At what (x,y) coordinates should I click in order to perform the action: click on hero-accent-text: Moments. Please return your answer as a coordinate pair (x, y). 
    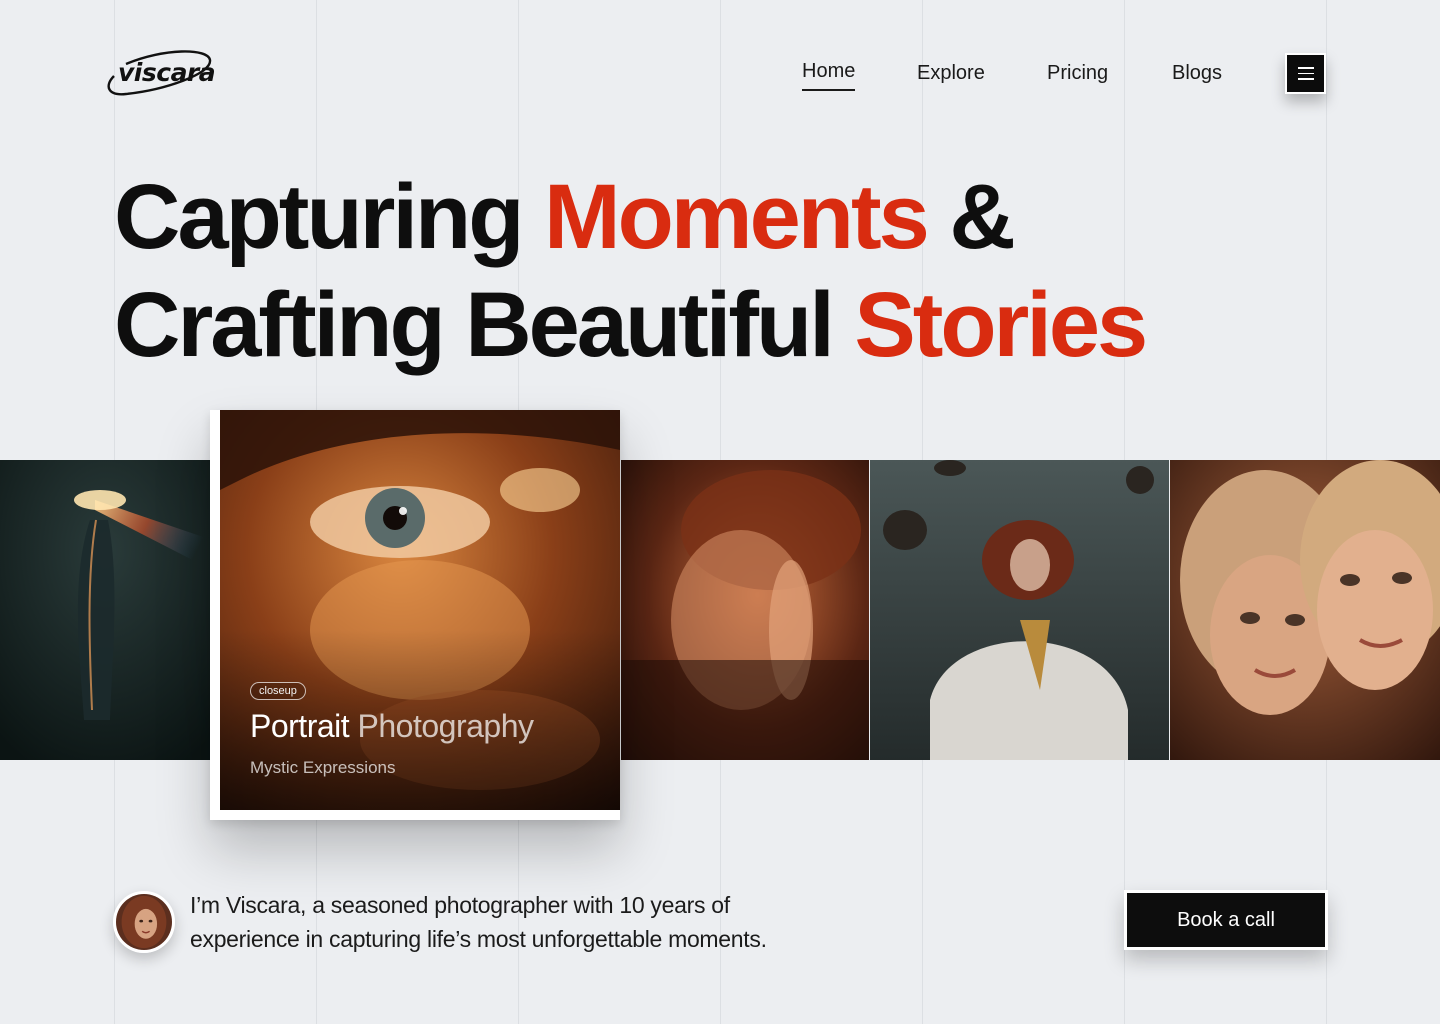
    Looking at the image, I should click on (736, 217).